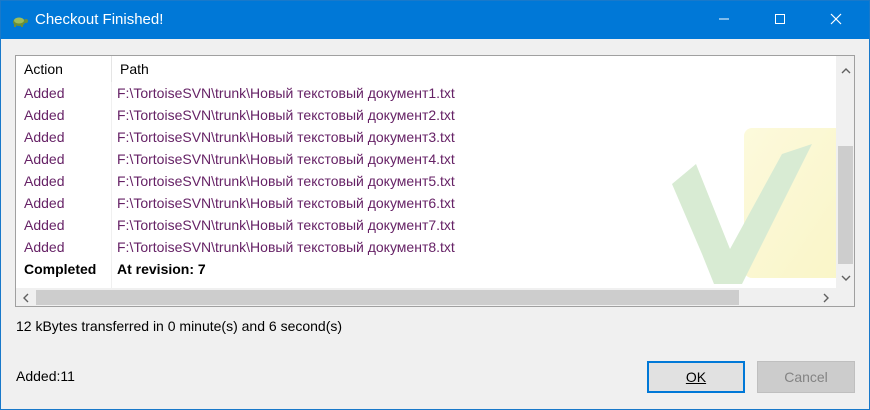 This screenshot has height=410, width=870. I want to click on title-bar: Checkout Finished!, so click(435, 20).